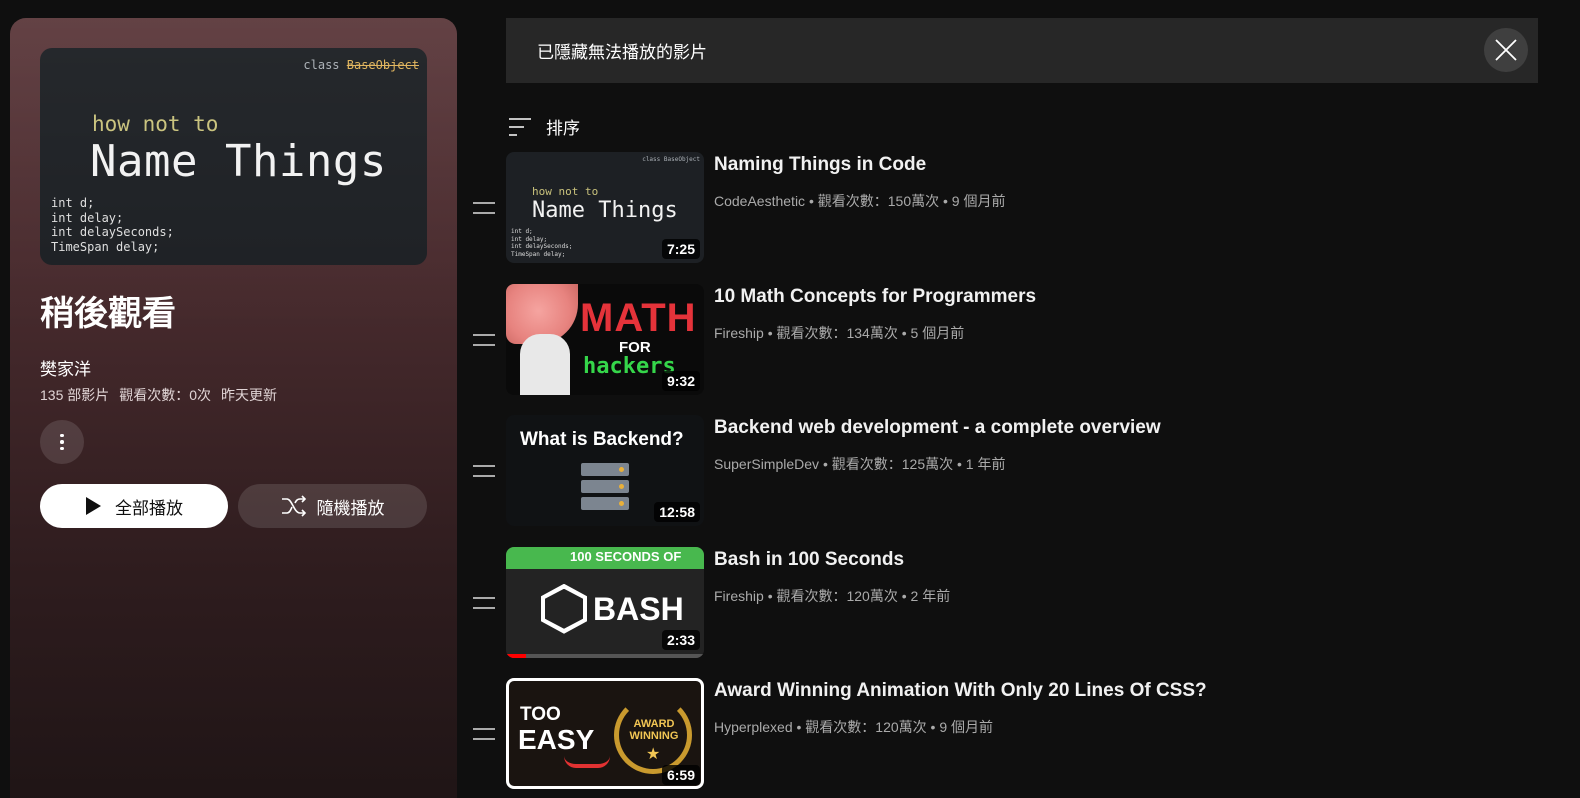  What do you see at coordinates (544, 126) in the screenshot?
I see `sort-button: 排序` at bounding box center [544, 126].